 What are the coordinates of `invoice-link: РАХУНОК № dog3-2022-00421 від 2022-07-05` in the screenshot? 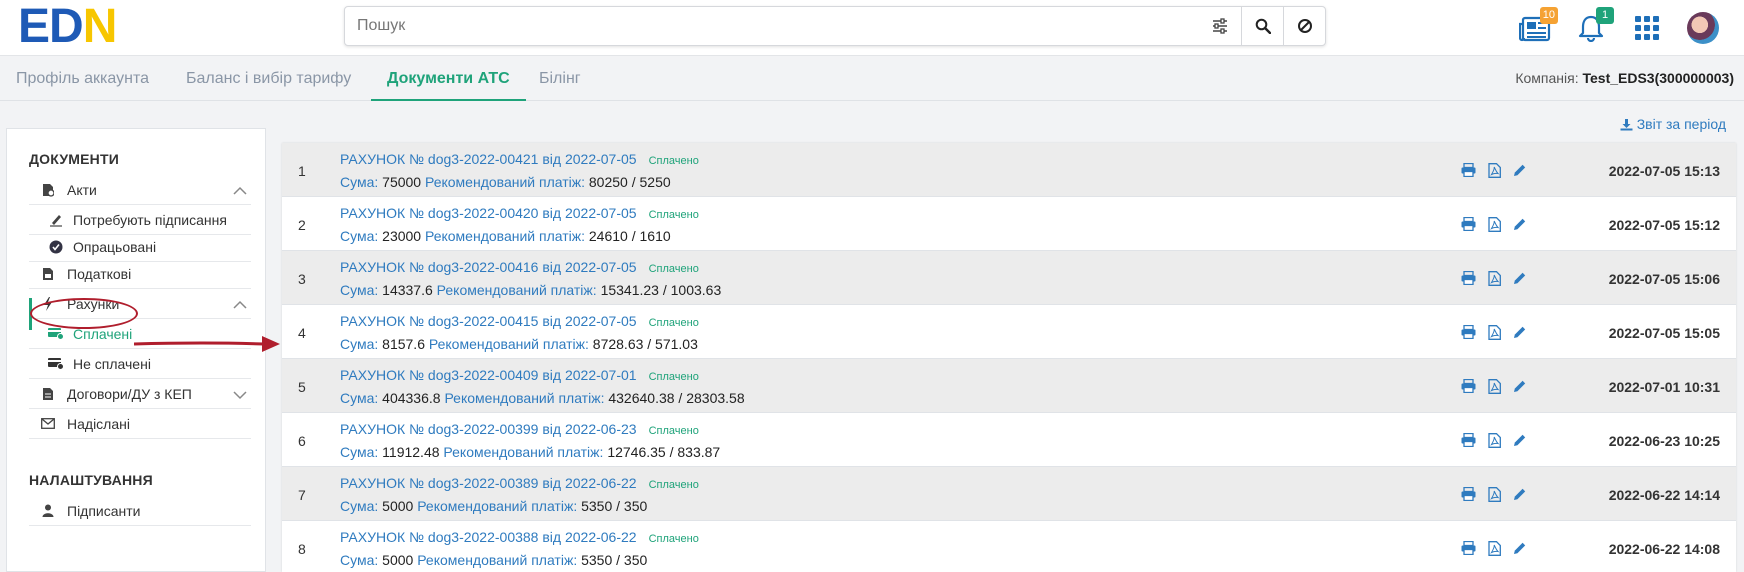 It's located at (488, 159).